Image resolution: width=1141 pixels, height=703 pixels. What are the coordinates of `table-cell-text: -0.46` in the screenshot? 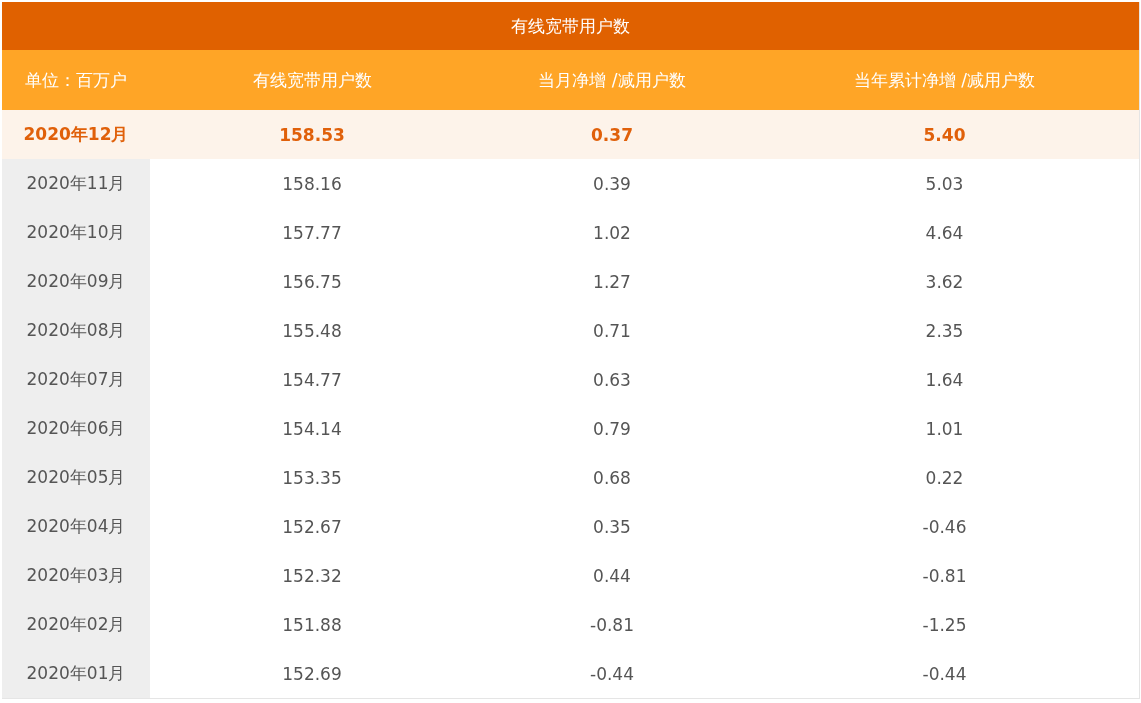 It's located at (944, 527).